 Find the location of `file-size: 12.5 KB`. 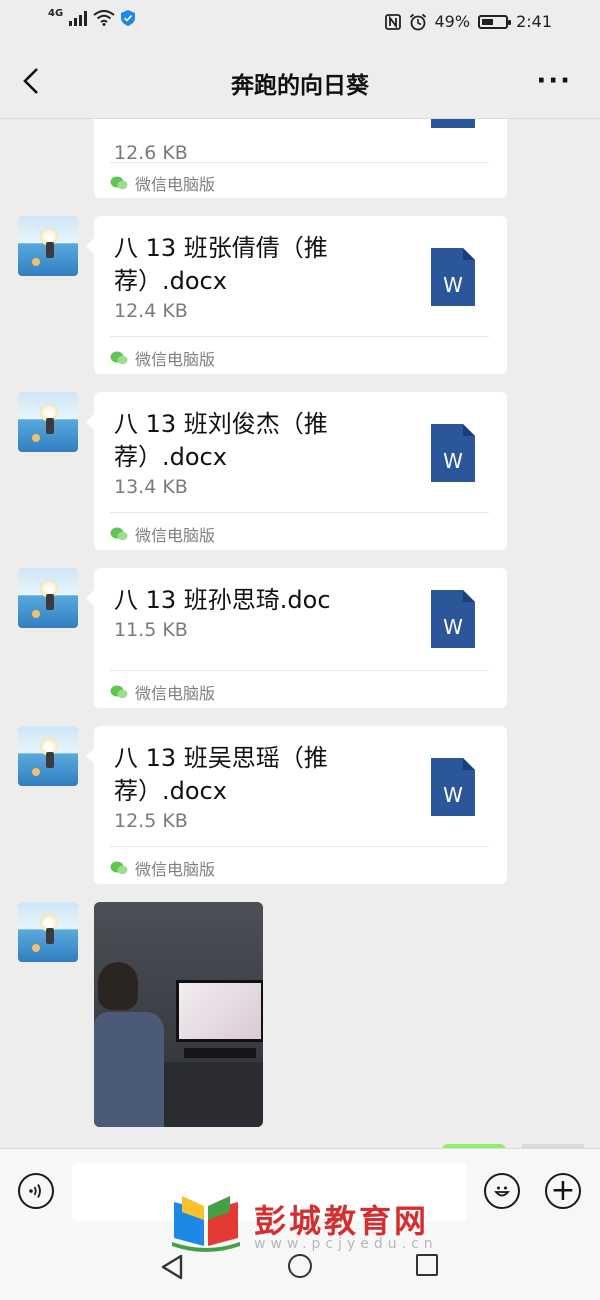

file-size: 12.5 KB is located at coordinates (151, 821).